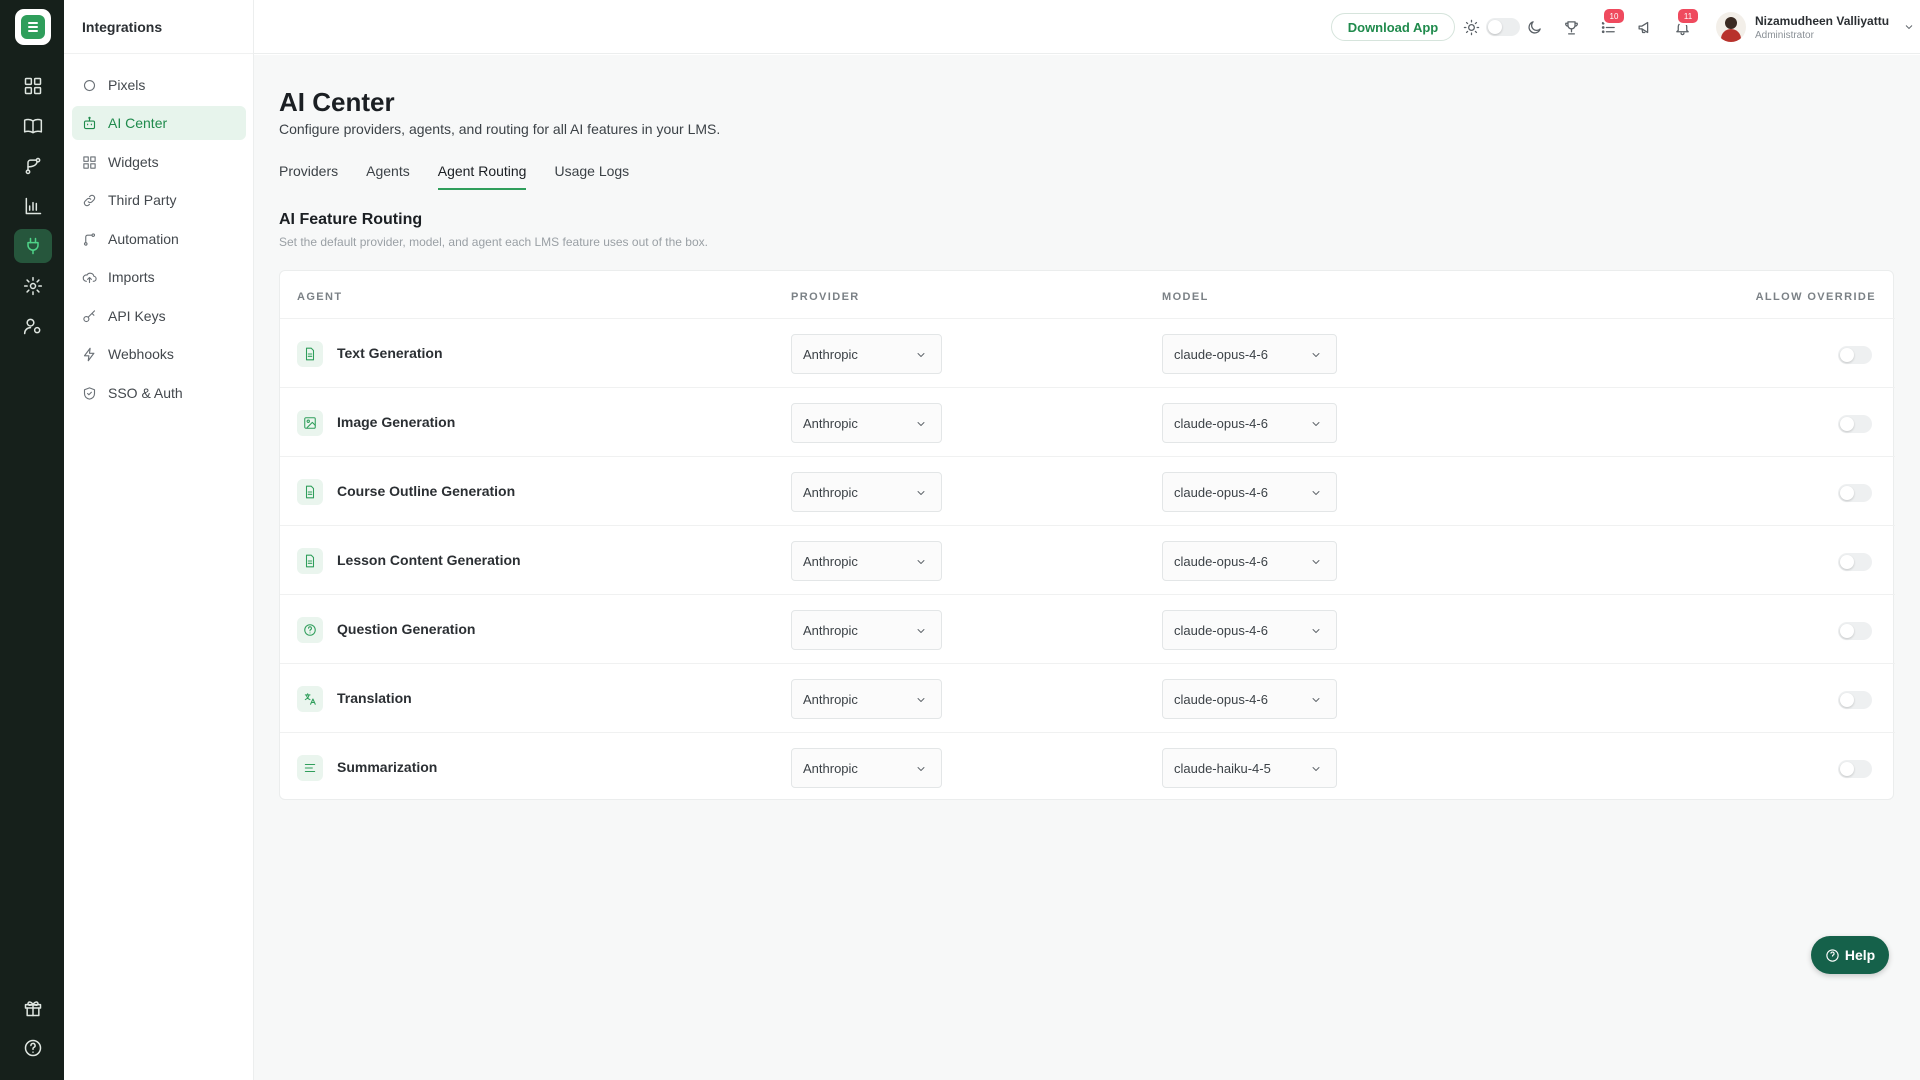  What do you see at coordinates (89, 162) in the screenshot?
I see `grid-icon` at bounding box center [89, 162].